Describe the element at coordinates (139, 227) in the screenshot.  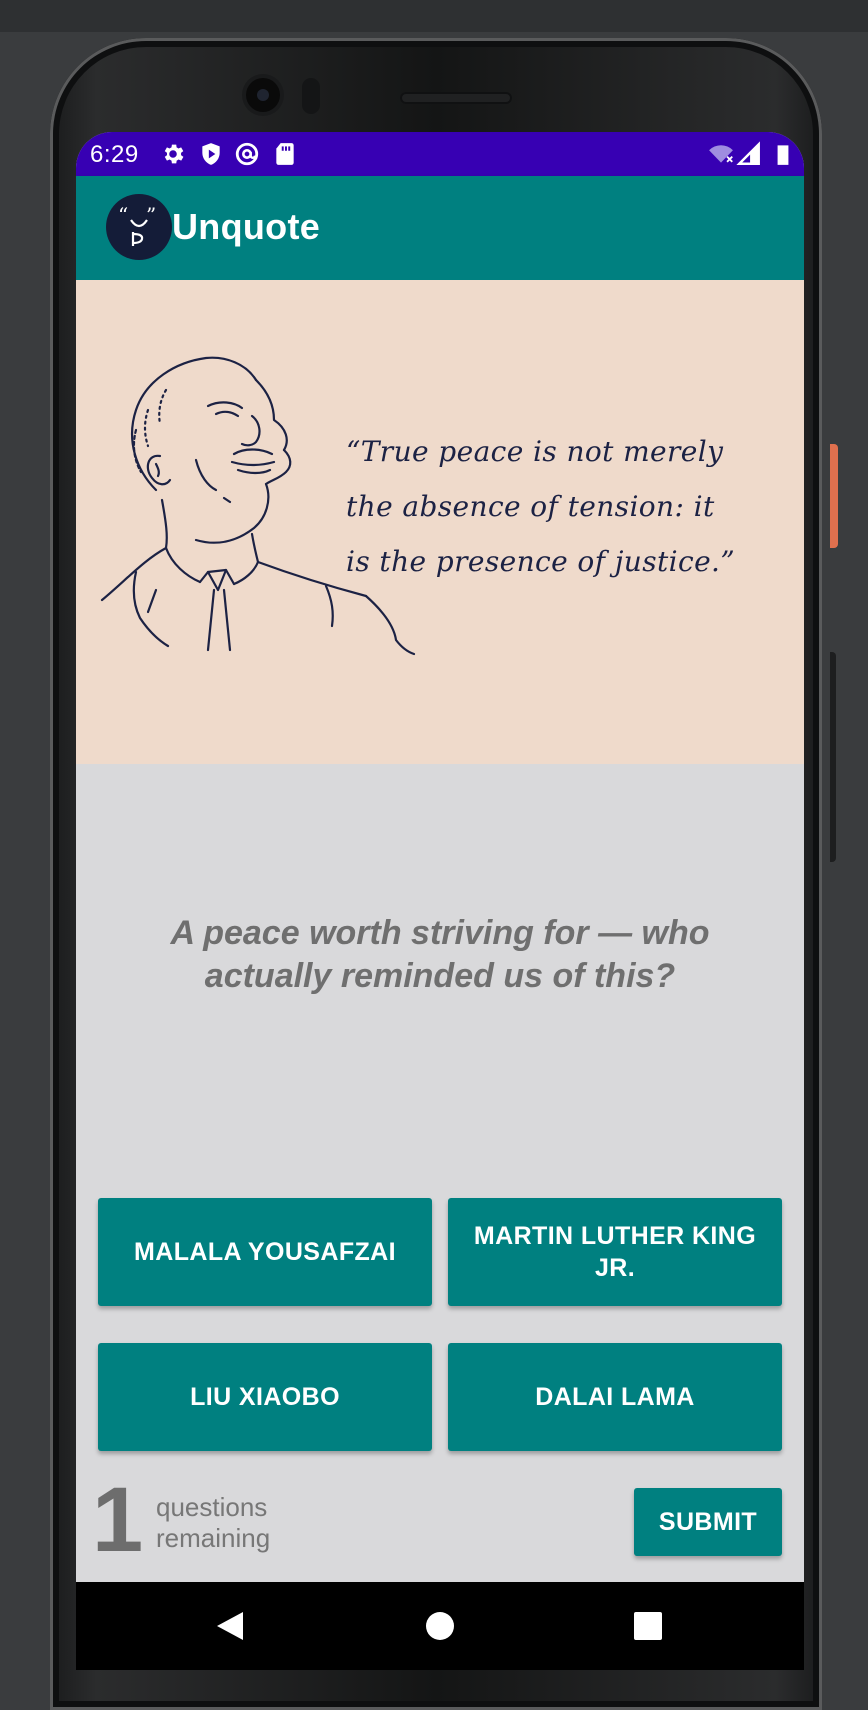
I see `unquote-logo-icon: “ ”` at that location.